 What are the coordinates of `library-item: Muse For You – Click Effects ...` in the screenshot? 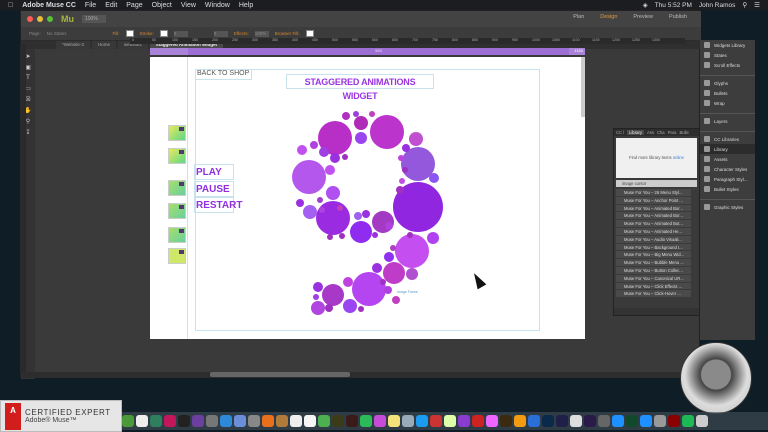 It's located at (653, 286).